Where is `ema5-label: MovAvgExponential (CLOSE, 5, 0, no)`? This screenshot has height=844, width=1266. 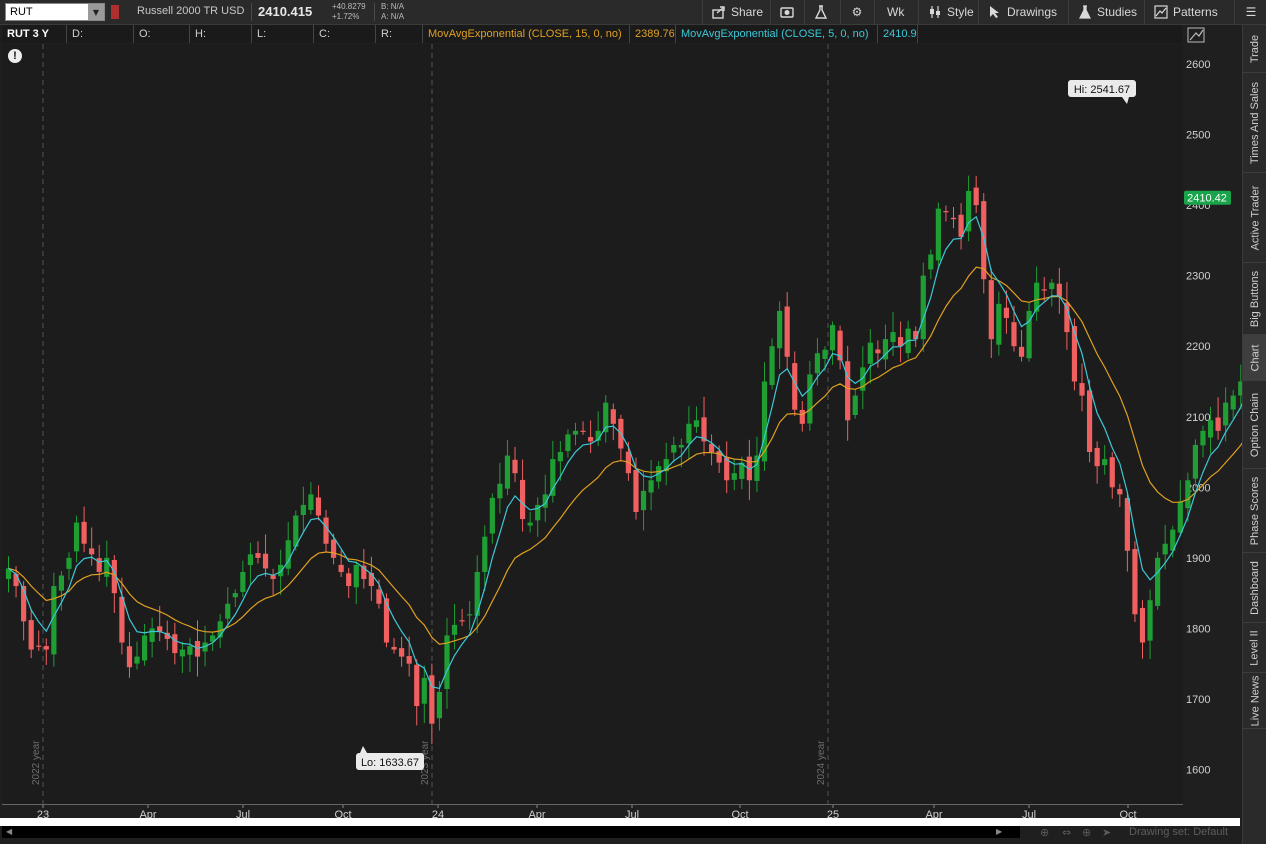
ema5-label: MovAvgExponential (CLOSE, 5, 0, no) is located at coordinates (777, 34).